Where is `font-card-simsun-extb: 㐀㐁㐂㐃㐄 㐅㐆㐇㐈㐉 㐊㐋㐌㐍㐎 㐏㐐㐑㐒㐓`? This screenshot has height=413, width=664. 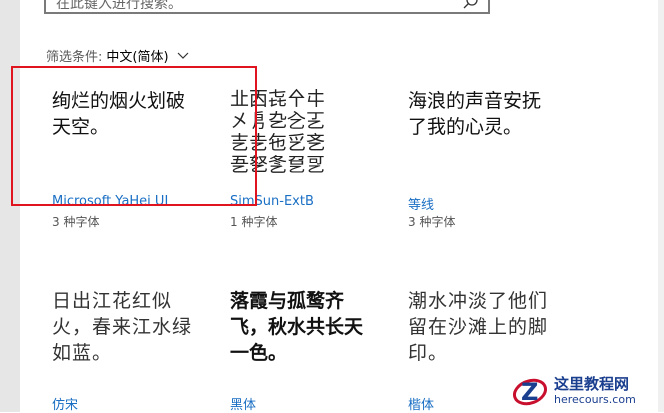 font-card-simsun-extb: 㐀㐁㐂㐃㐄 㐅㐆㐇㐈㐉 㐊㐋㐌㐍㐎 㐏㐐㐑㐒㐓 is located at coordinates (315, 132).